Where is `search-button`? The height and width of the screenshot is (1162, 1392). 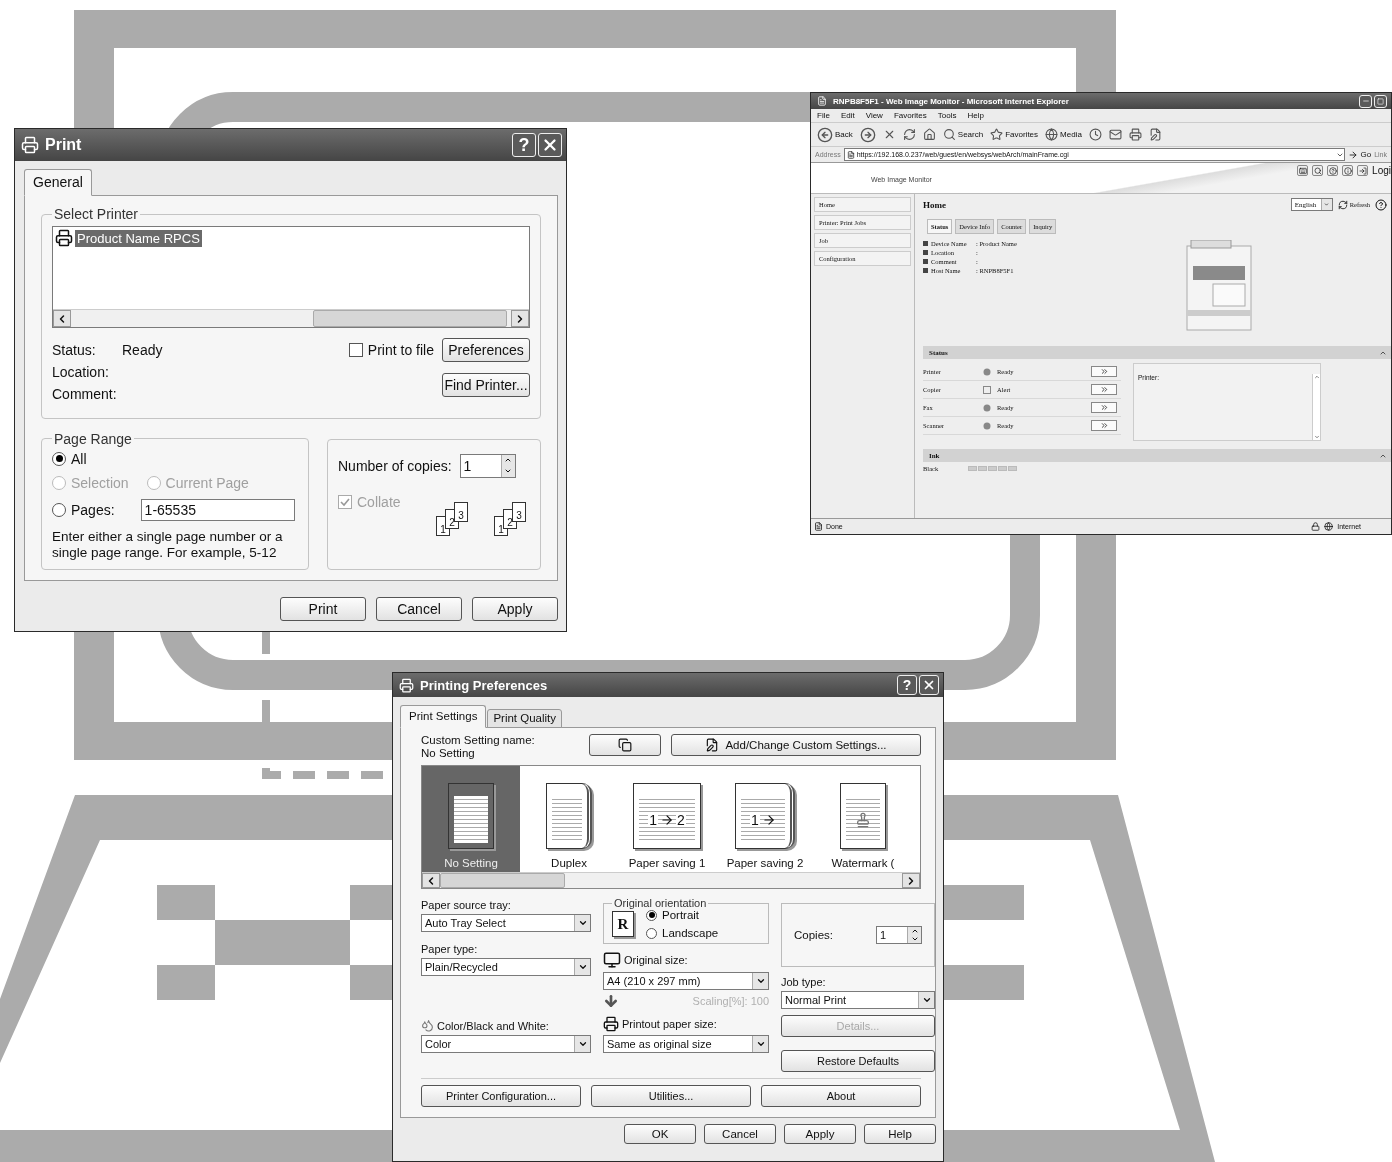 search-button is located at coordinates (1318, 170).